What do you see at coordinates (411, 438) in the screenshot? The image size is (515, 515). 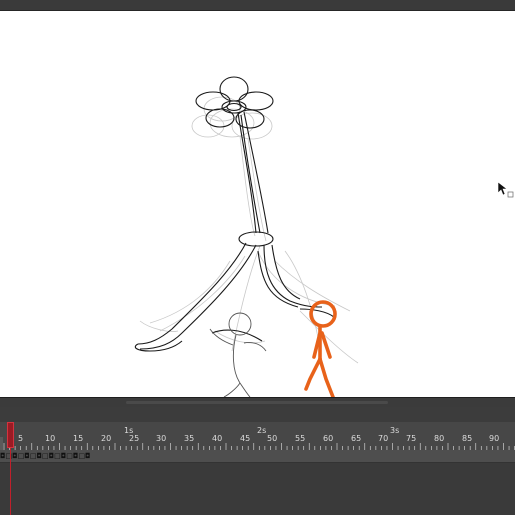 I see `frame-number: 75` at bounding box center [411, 438].